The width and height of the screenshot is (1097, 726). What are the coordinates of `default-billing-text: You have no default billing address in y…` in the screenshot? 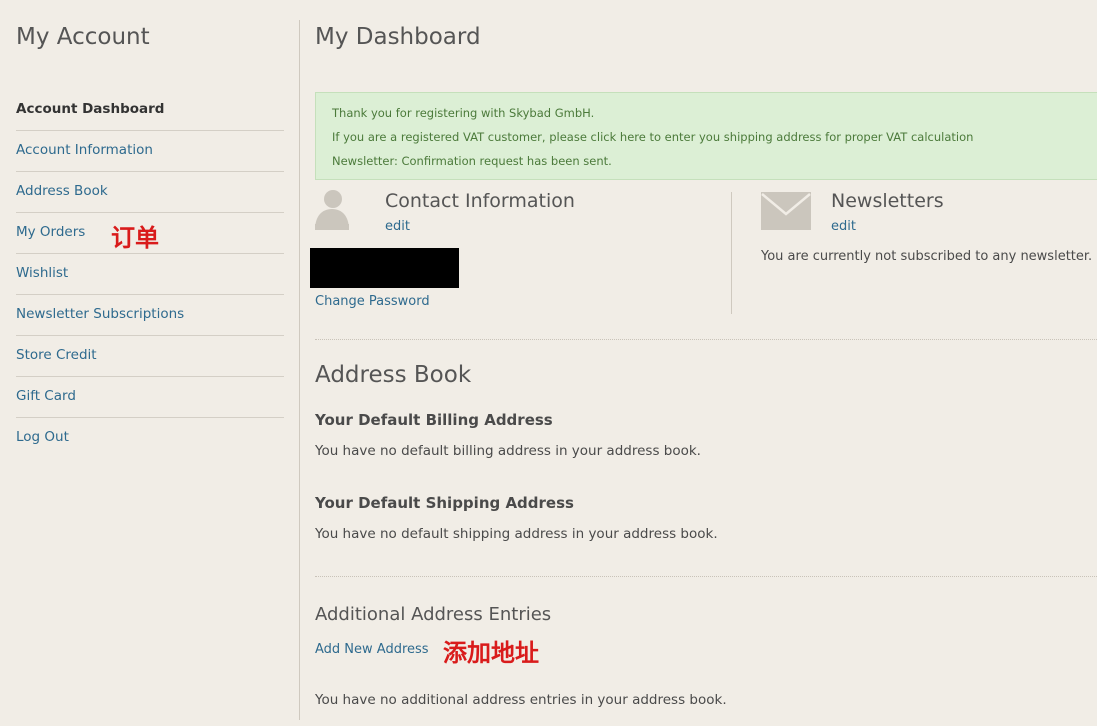 It's located at (508, 451).